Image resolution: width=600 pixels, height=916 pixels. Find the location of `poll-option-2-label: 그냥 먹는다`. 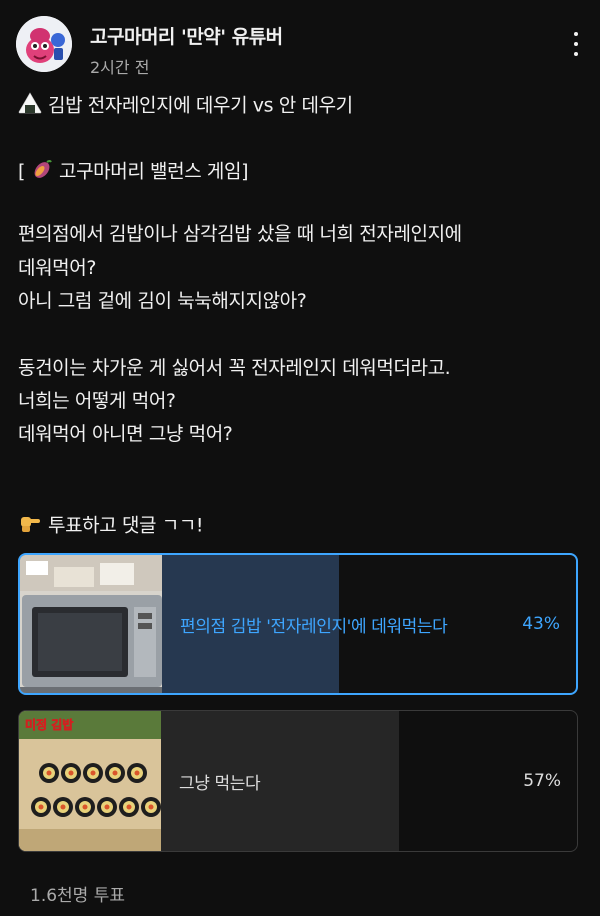

poll-option-2-label: 그냥 먹는다 is located at coordinates (220, 783).